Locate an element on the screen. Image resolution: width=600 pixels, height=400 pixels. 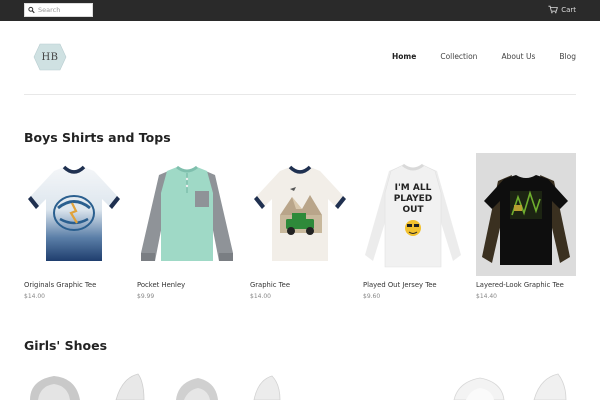
search-box is located at coordinates (58, 10).